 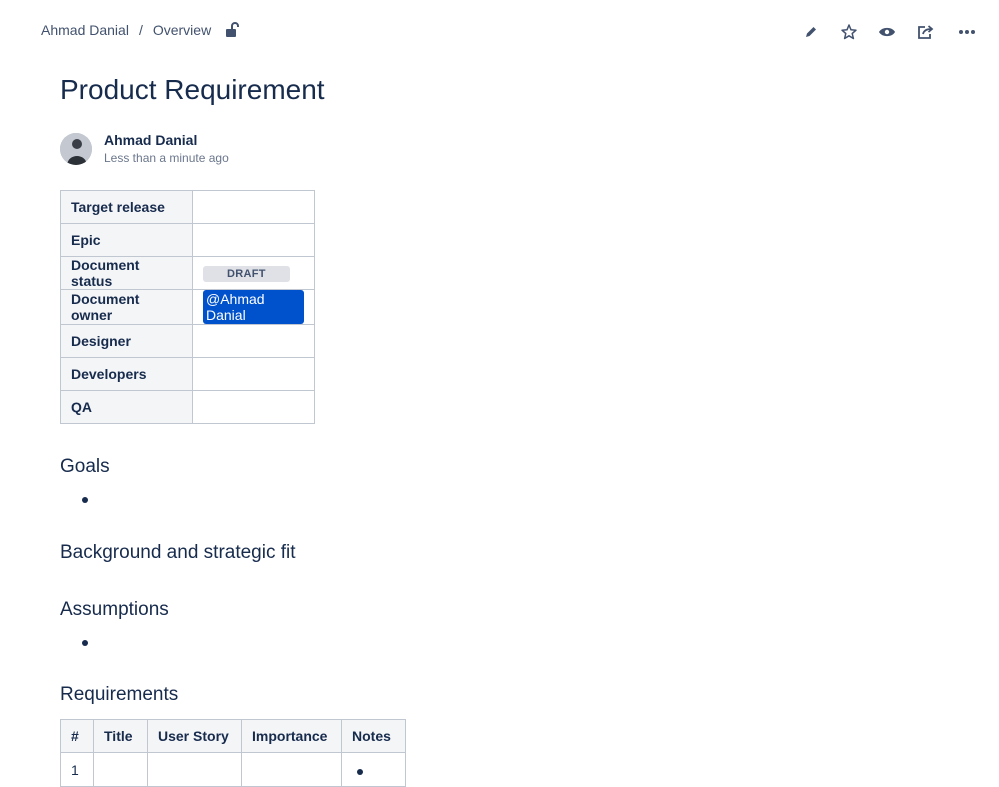 I want to click on breadcrumb-item-overview: Overview, so click(x=182, y=30).